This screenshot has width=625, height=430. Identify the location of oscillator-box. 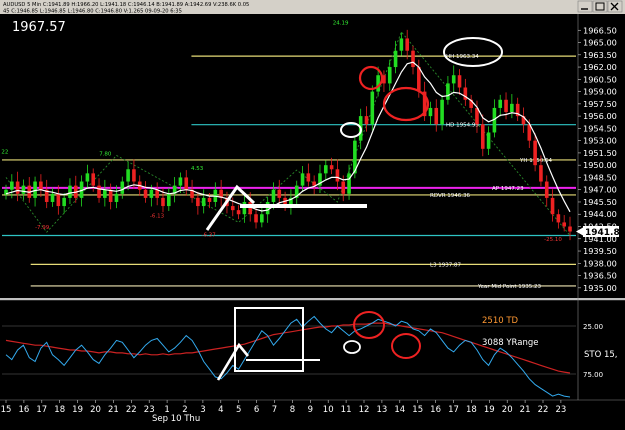
(269, 339).